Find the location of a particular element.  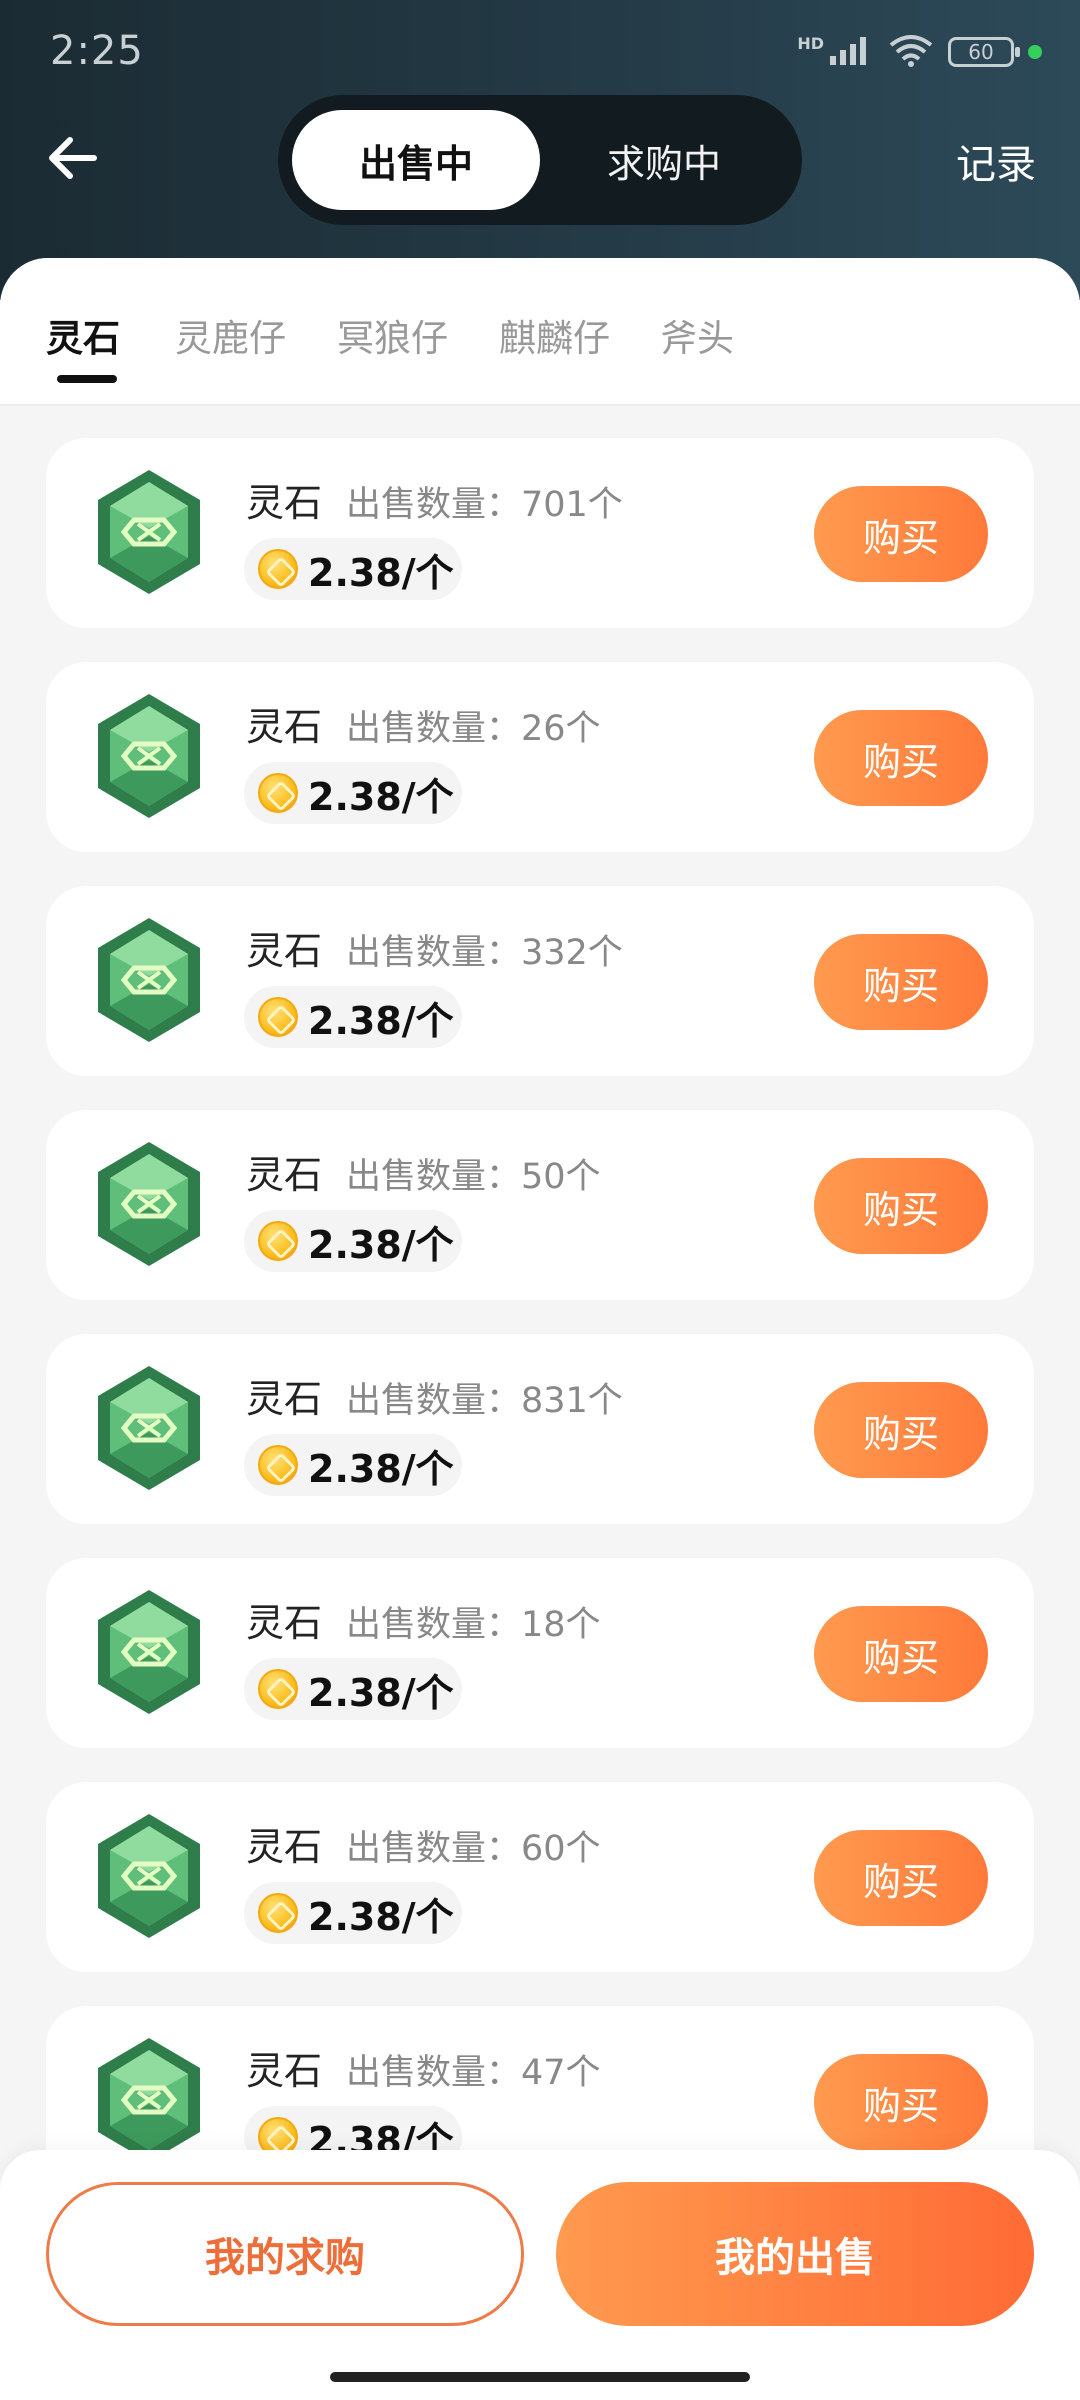

status-icons: HD 60 is located at coordinates (919, 52).